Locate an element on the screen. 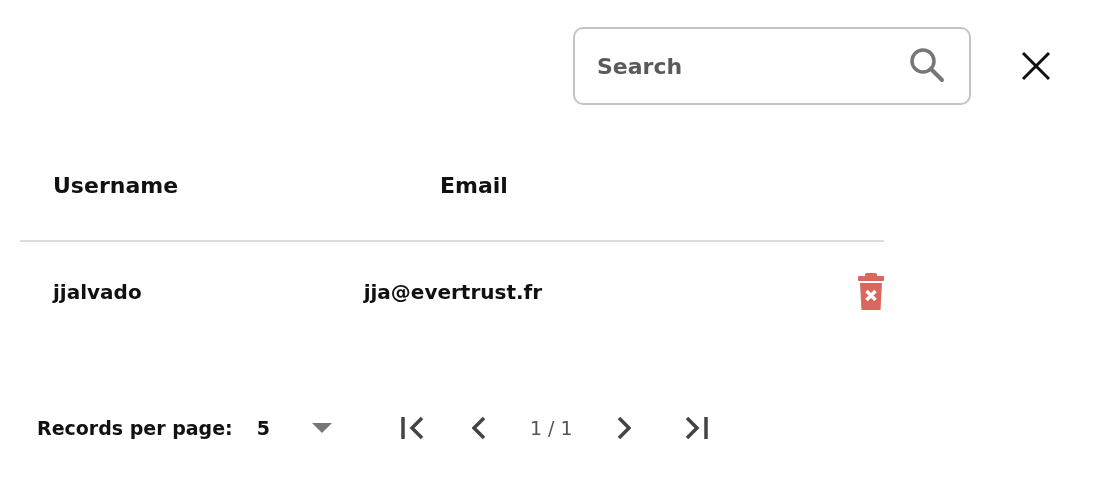  close-button is located at coordinates (1036, 66).